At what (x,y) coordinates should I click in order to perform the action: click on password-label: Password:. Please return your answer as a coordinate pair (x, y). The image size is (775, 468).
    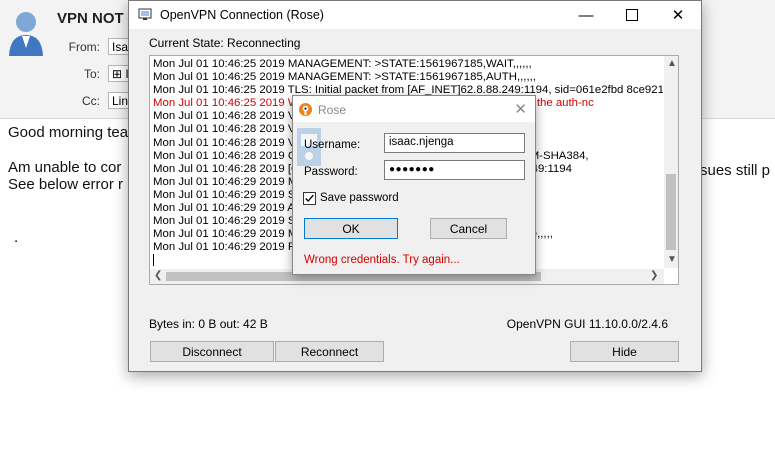
    Looking at the image, I should click on (331, 172).